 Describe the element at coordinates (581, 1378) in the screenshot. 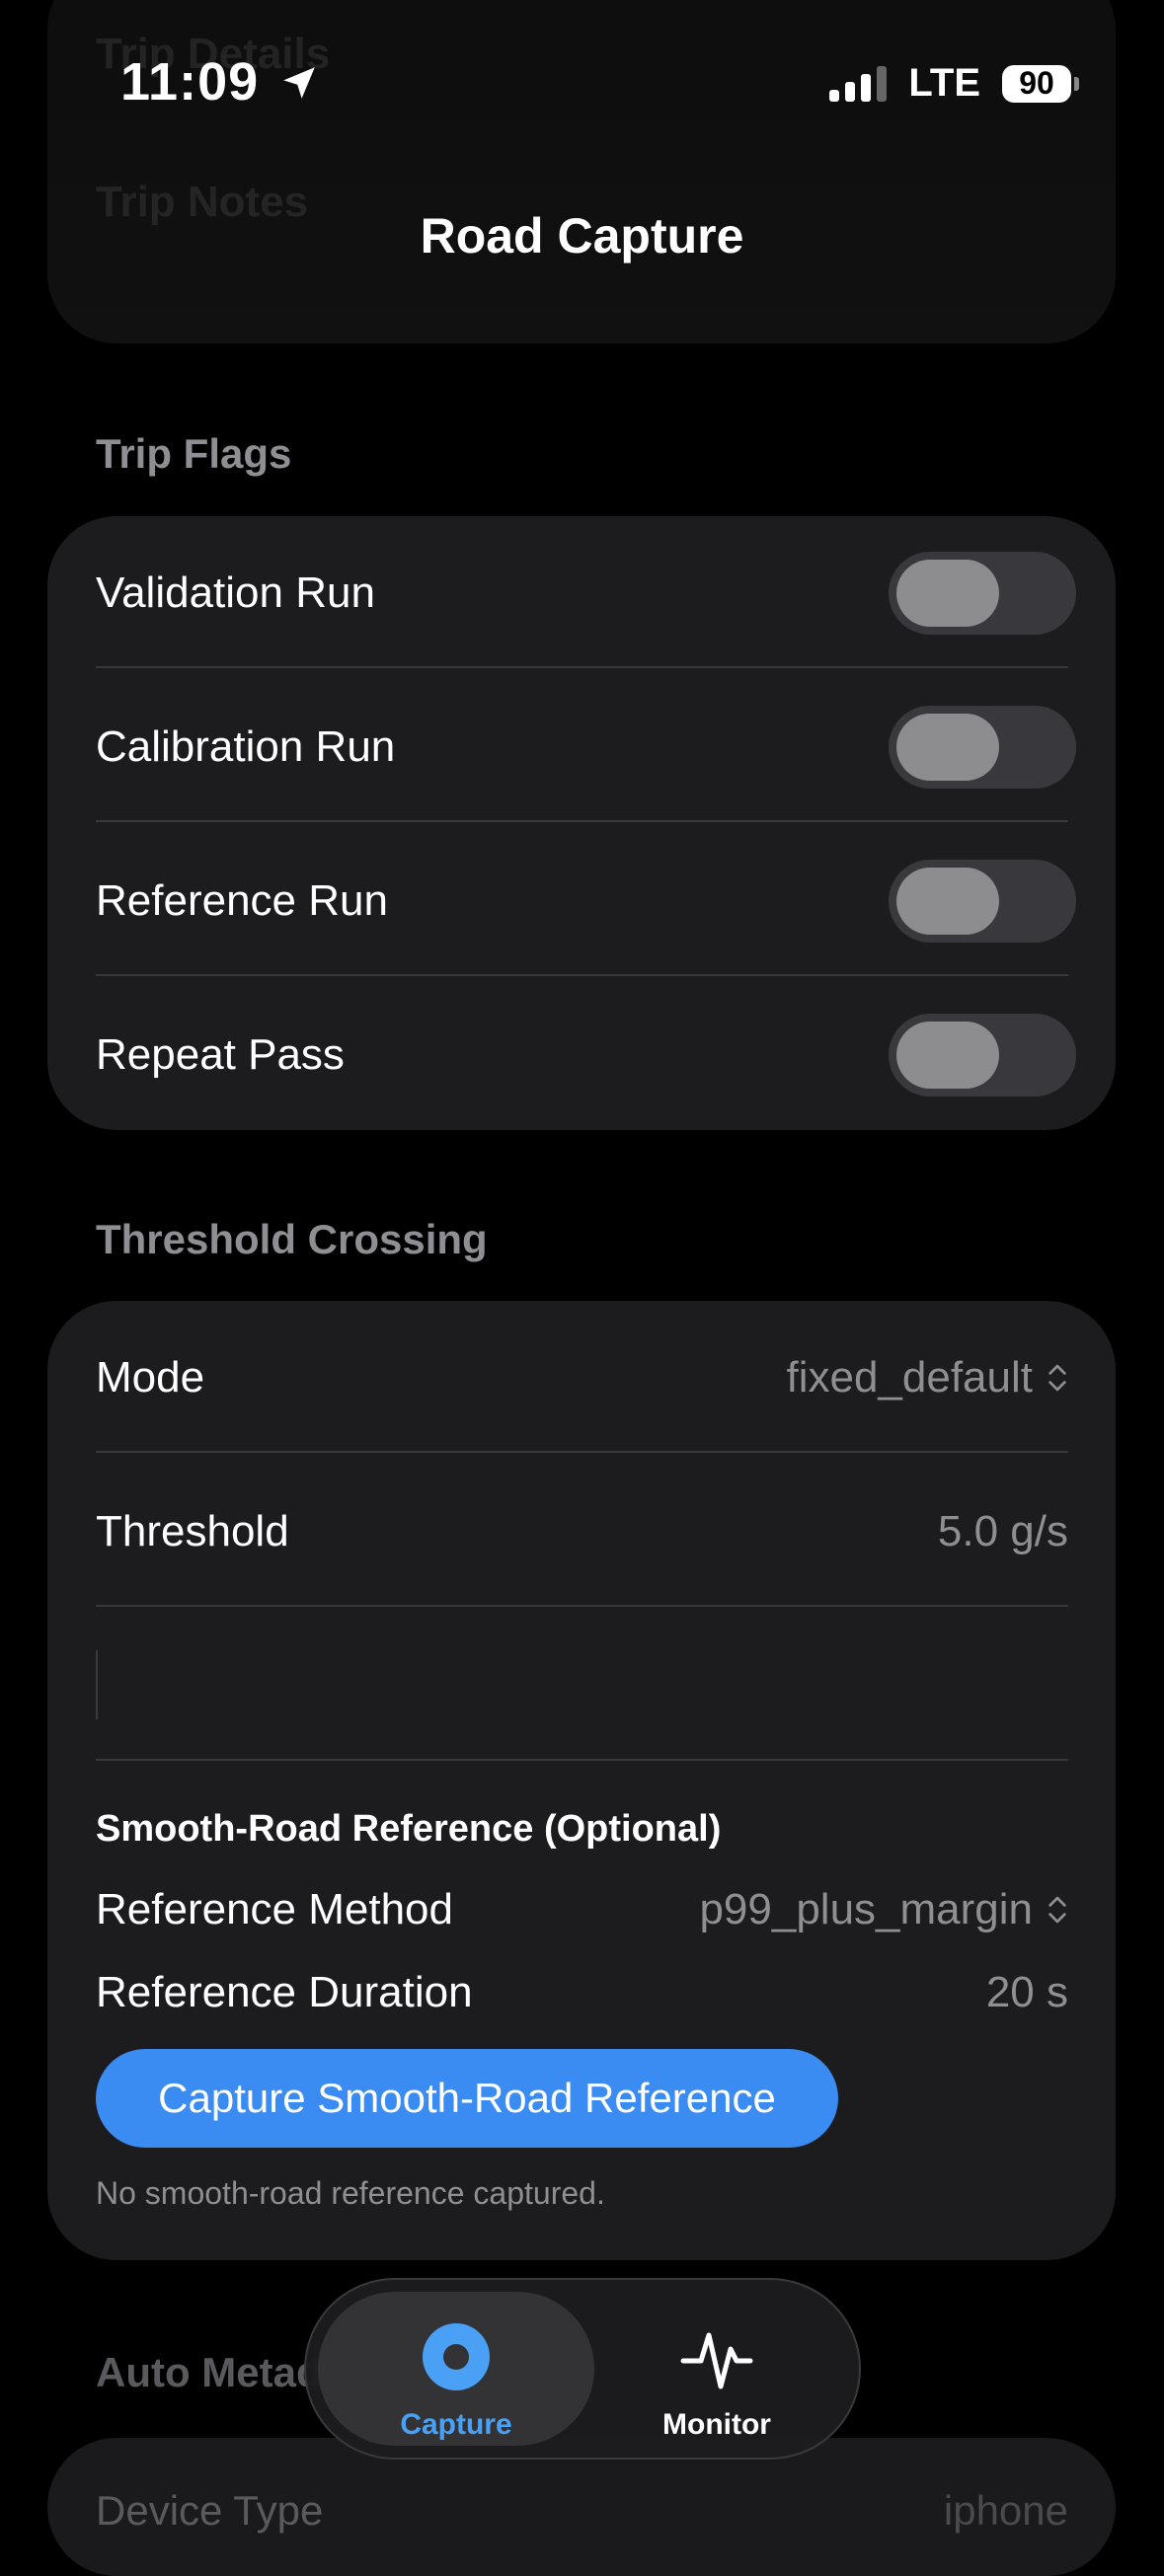

I see `mode-row: Mode fixed_default` at that location.